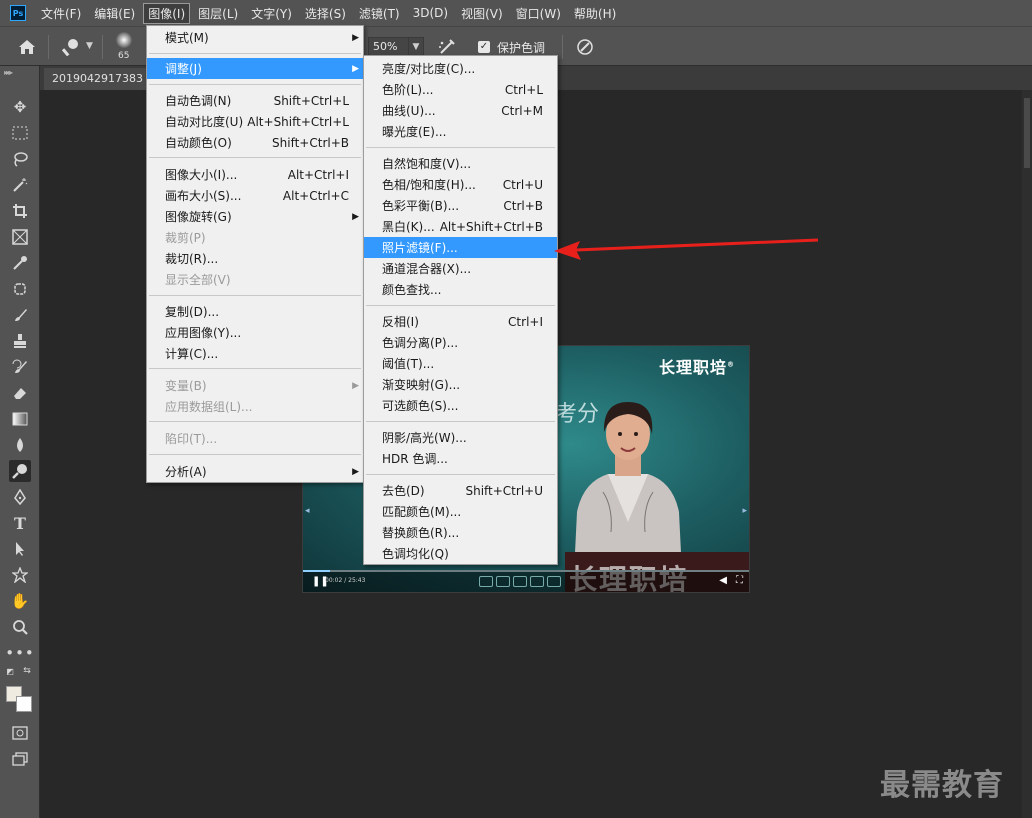  What do you see at coordinates (744, 511) in the screenshot?
I see `chevron-right-icon: ▸` at bounding box center [744, 511].